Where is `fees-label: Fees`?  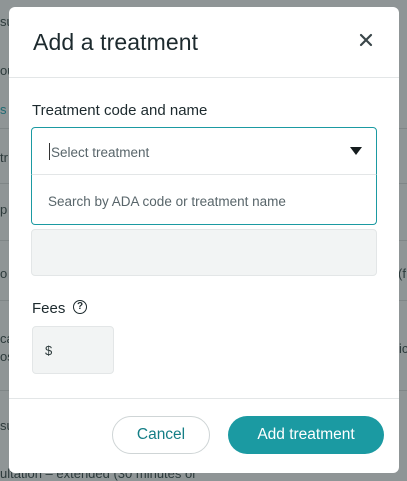
fees-label: Fees is located at coordinates (49, 308).